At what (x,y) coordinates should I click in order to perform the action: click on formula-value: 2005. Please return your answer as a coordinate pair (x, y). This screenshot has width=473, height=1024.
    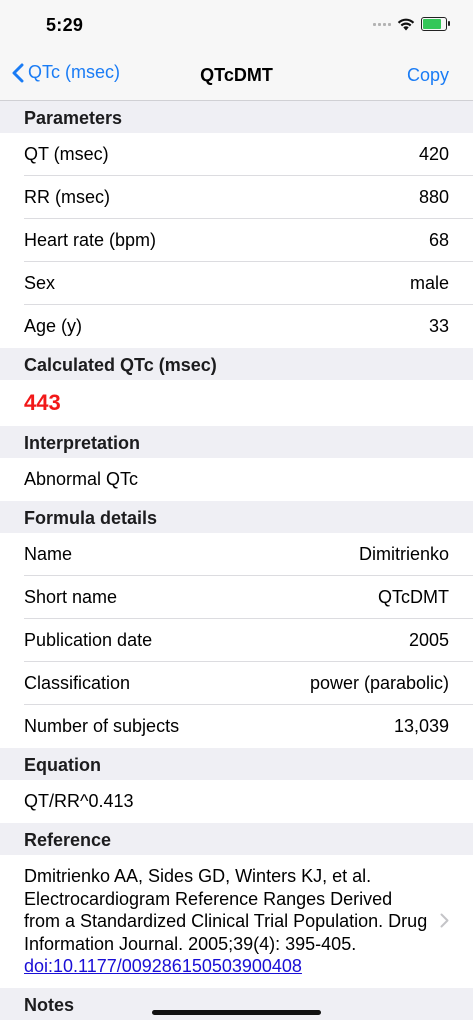
    Looking at the image, I should click on (428, 640).